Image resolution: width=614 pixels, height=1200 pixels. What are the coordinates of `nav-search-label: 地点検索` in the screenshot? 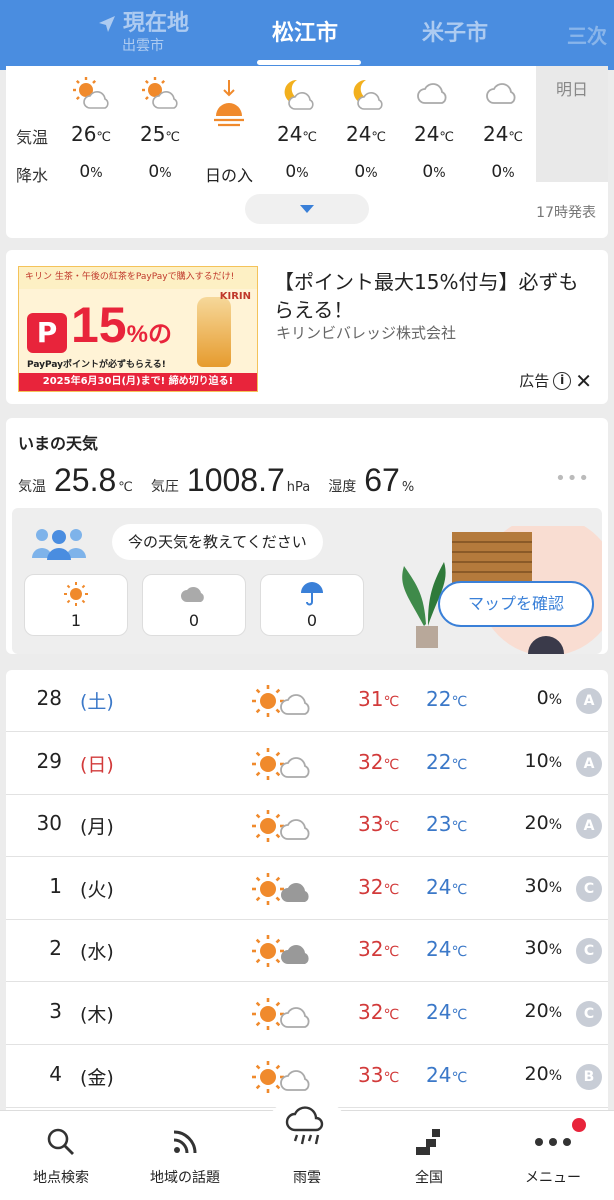 It's located at (61, 1178).